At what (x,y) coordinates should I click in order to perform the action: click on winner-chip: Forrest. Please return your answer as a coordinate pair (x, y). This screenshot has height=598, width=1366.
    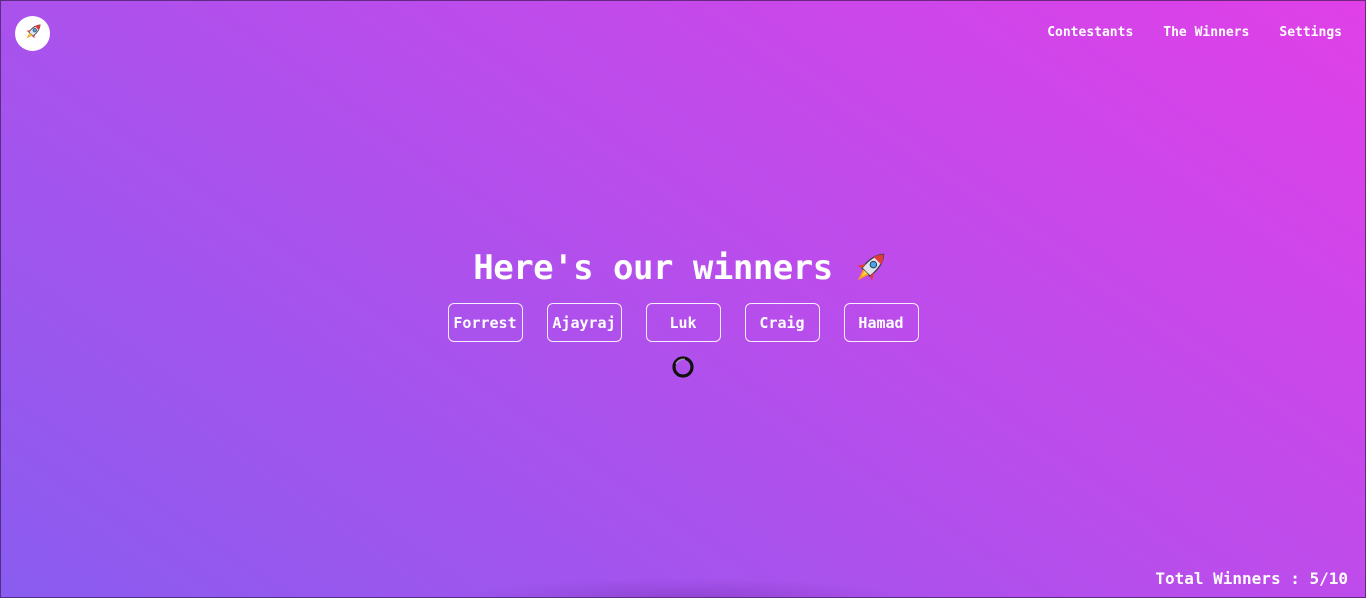
    Looking at the image, I should click on (485, 322).